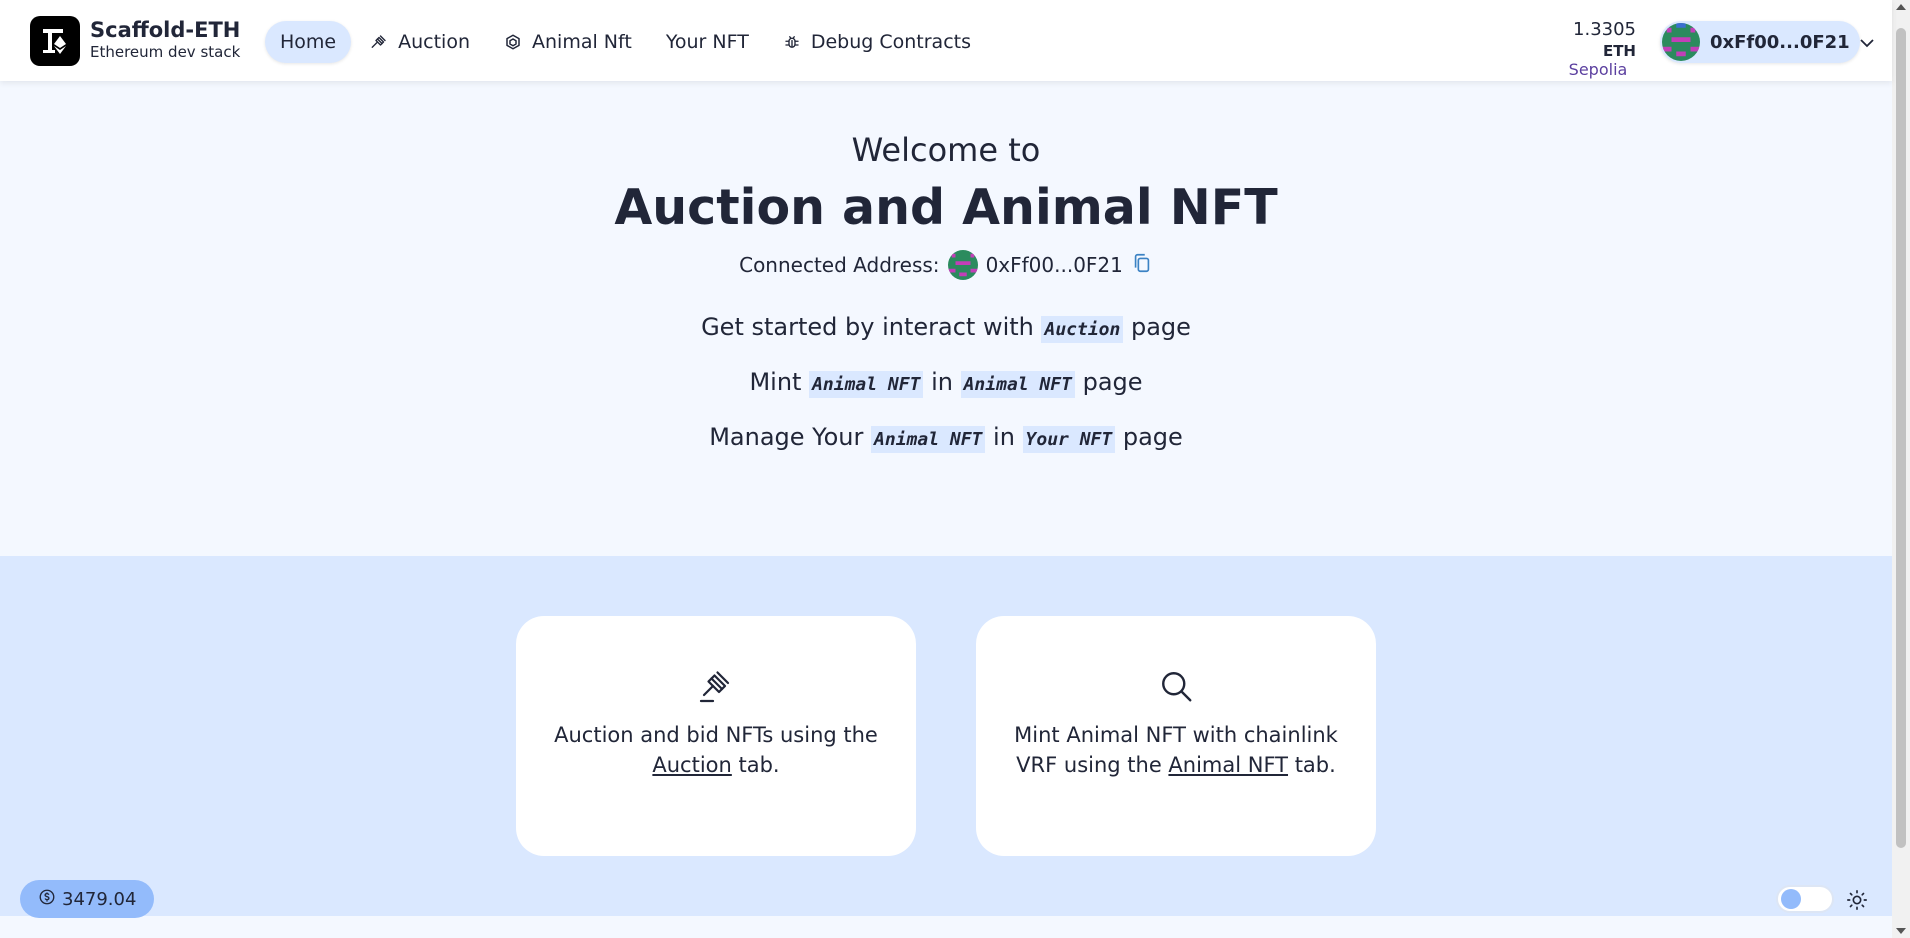  Describe the element at coordinates (1004, 437) in the screenshot. I see `line3-mid: in` at that location.